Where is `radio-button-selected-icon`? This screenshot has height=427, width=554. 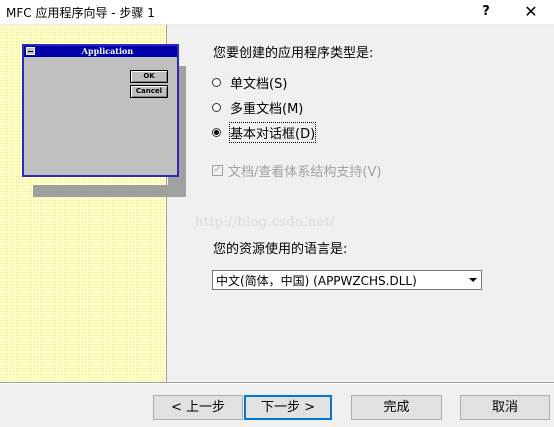
radio-button-selected-icon is located at coordinates (216, 132).